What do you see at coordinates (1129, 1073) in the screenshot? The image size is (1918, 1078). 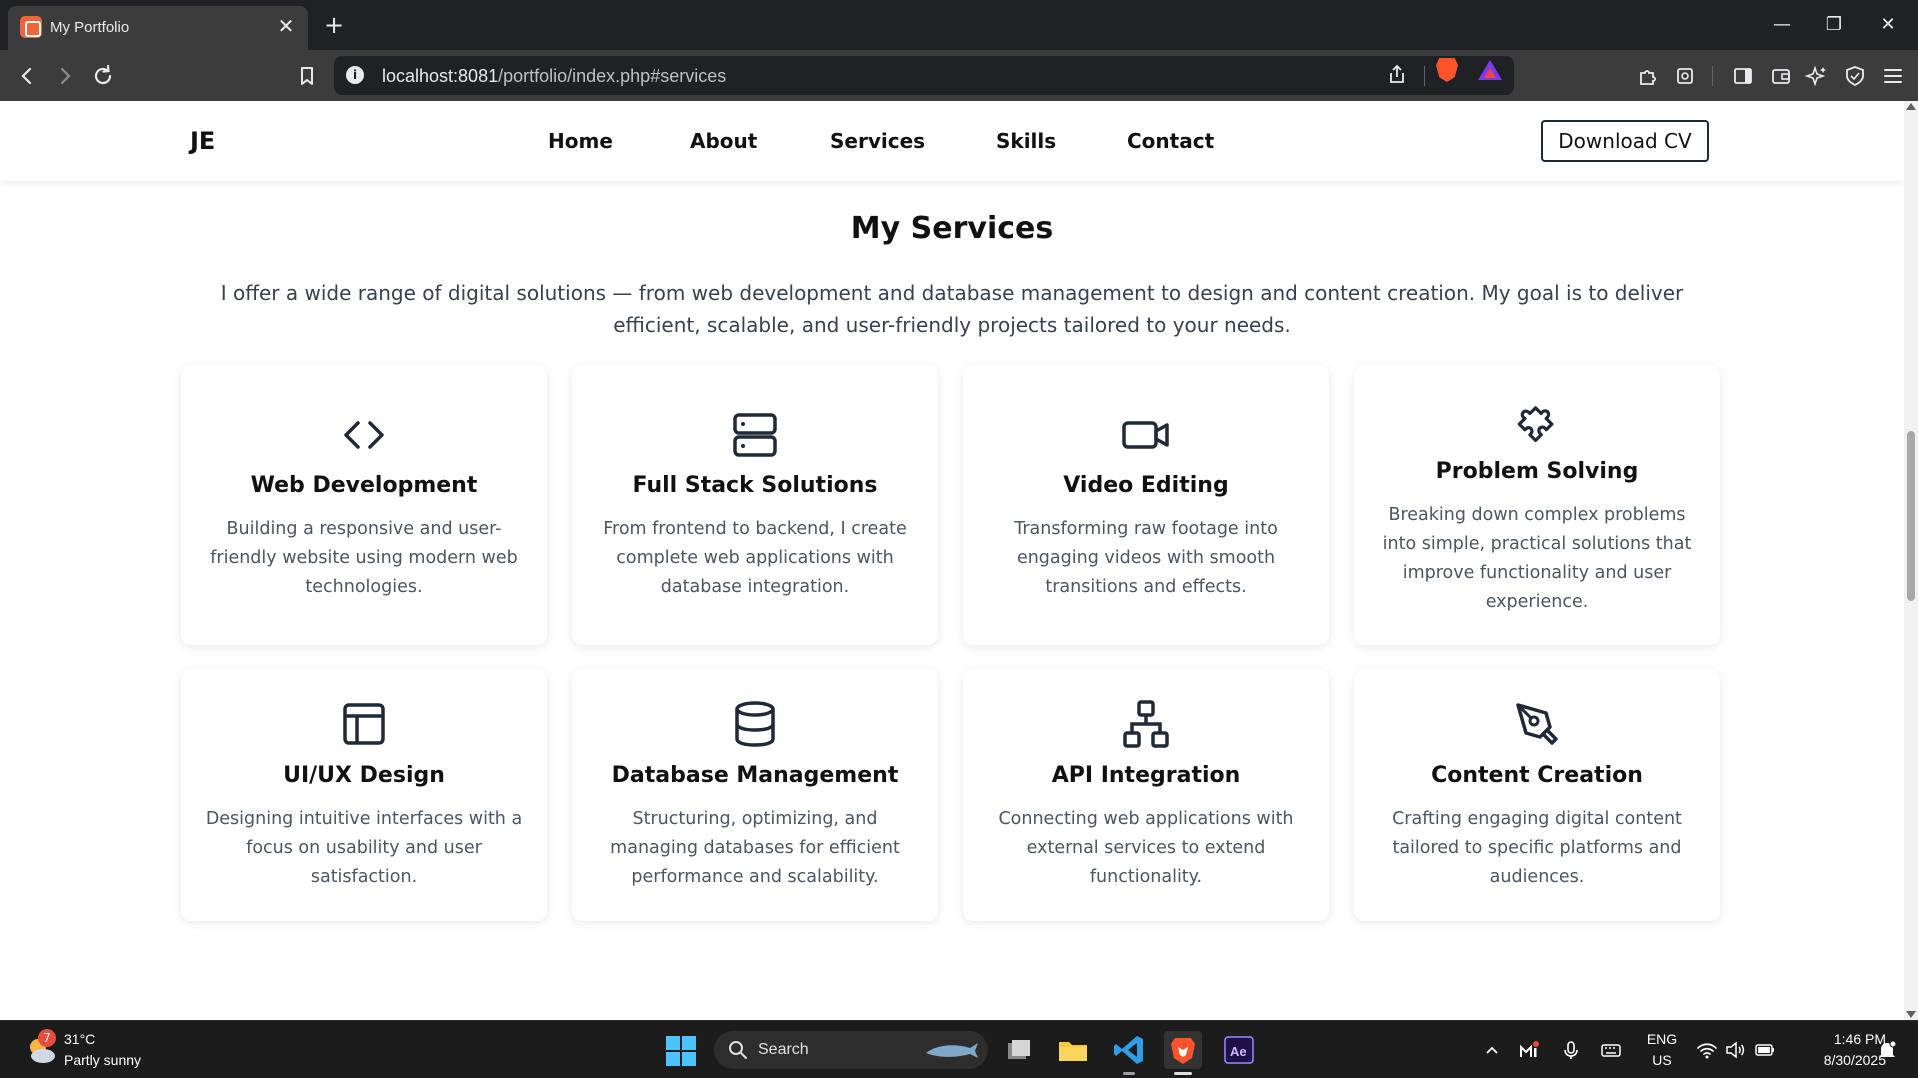 I see `app-running-indicator` at bounding box center [1129, 1073].